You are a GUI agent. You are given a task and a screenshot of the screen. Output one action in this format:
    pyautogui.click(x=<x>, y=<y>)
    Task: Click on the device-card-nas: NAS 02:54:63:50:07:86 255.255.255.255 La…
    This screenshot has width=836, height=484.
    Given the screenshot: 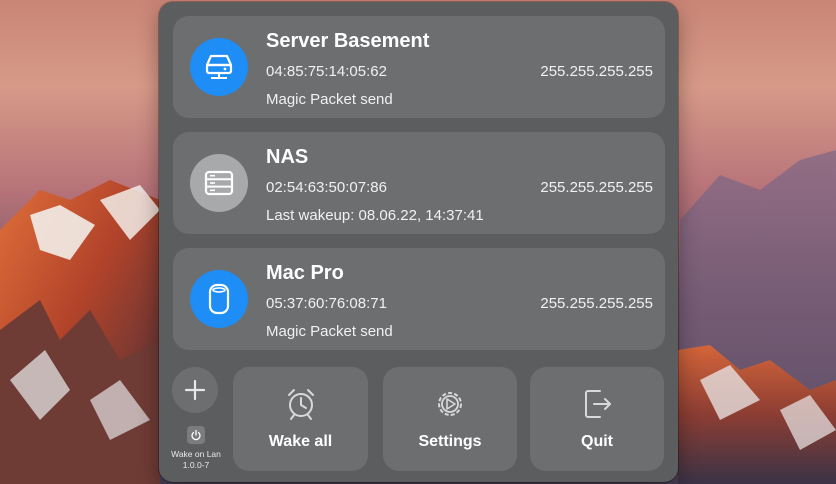 What is the action you would take?
    pyautogui.click(x=419, y=183)
    